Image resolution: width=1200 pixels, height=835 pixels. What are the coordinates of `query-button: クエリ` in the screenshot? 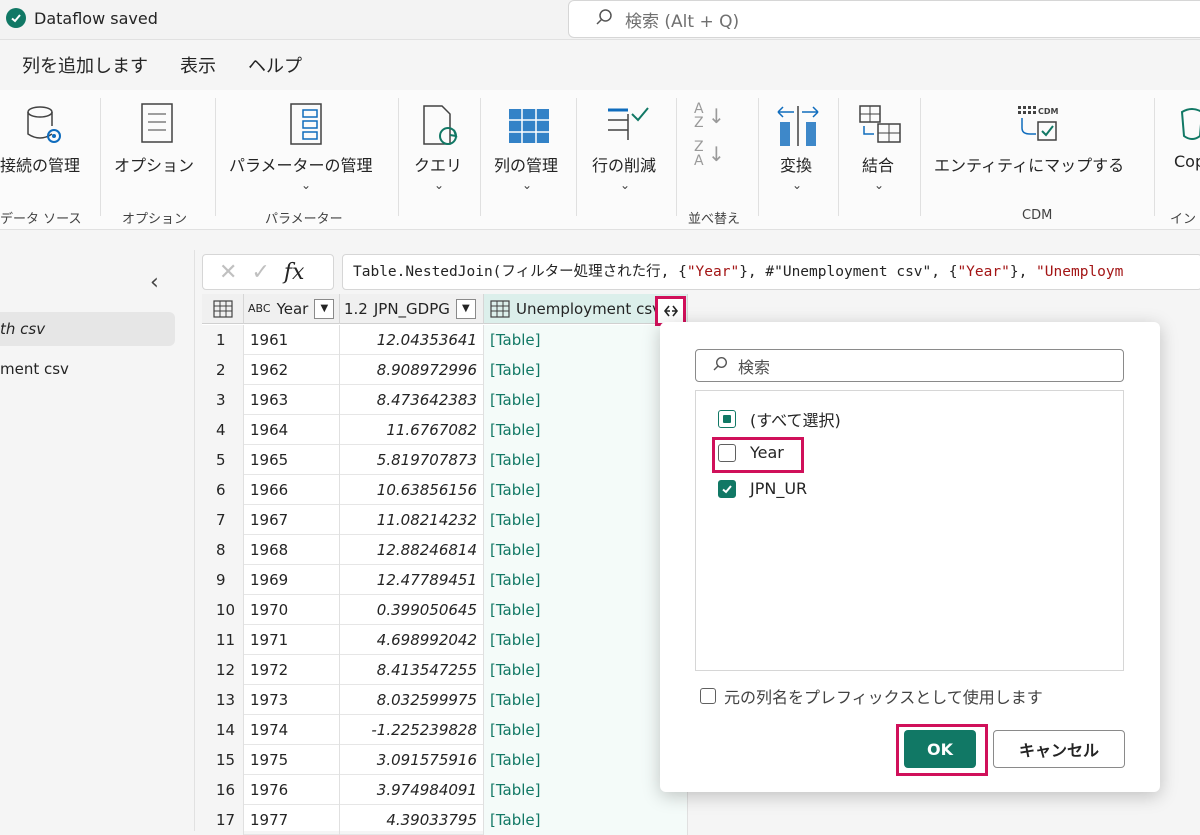 It's located at (438, 164).